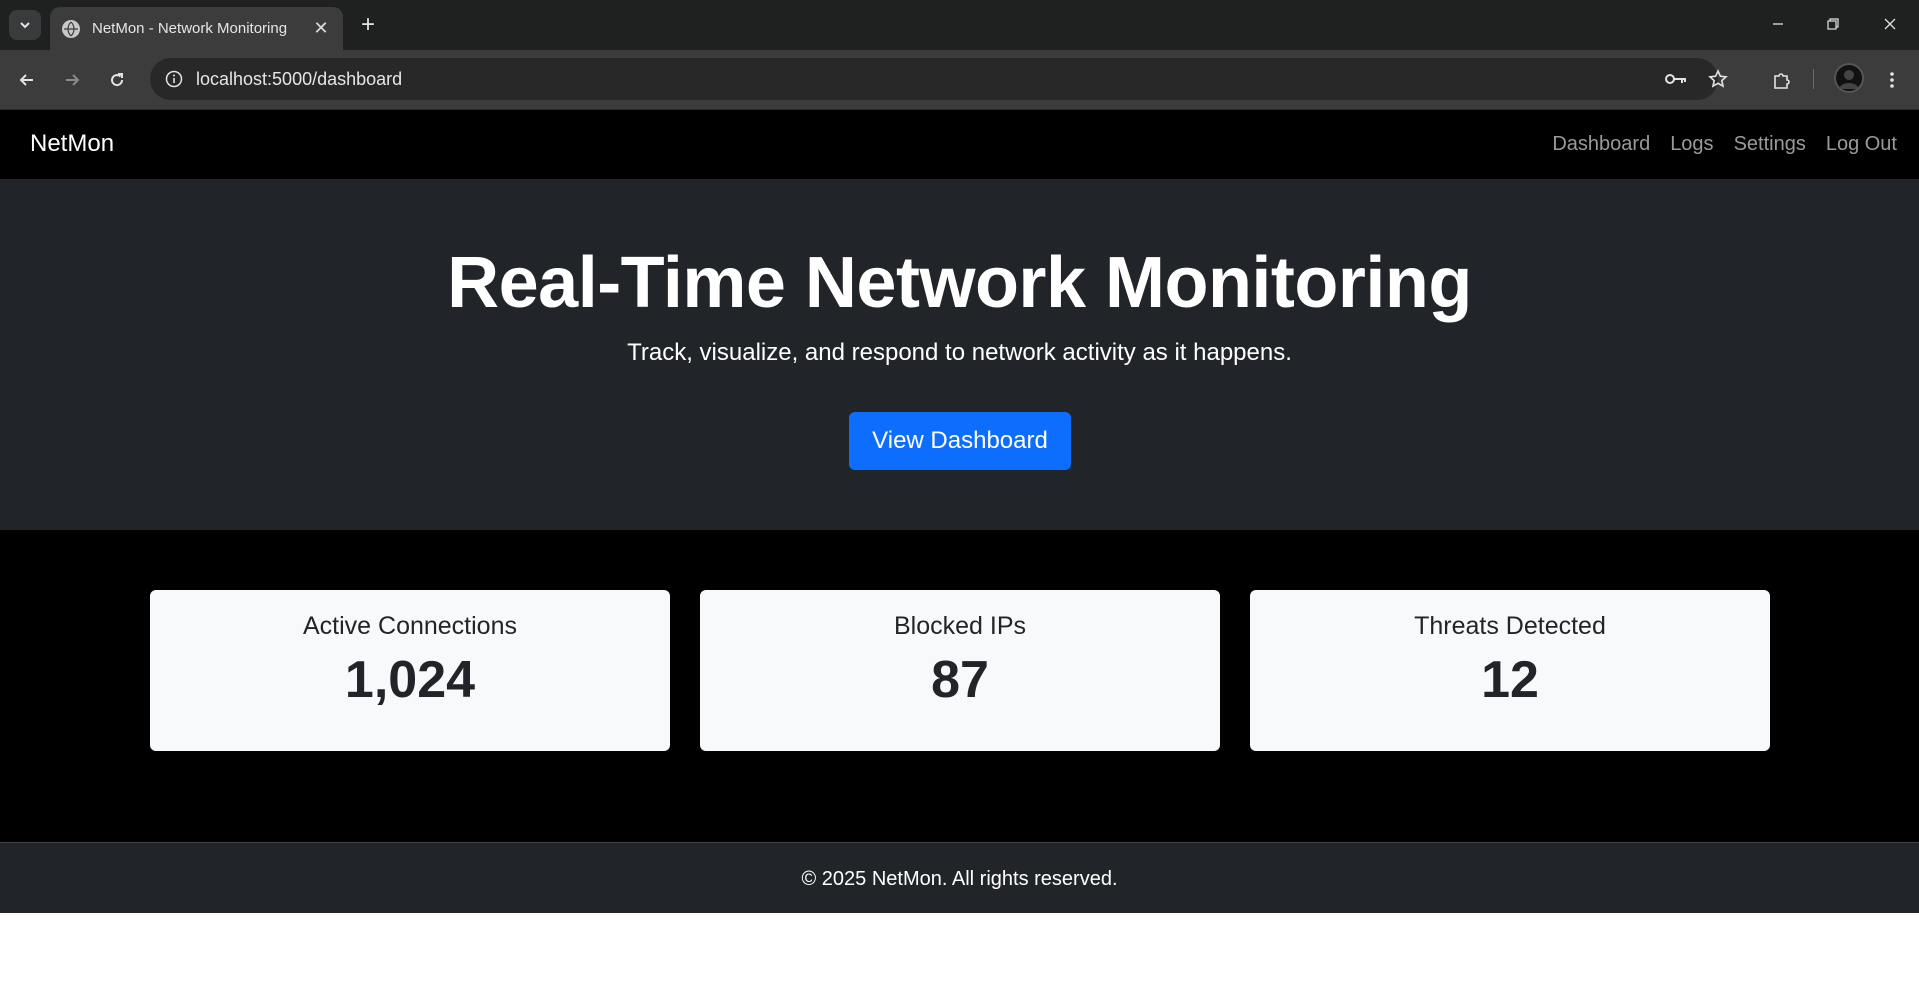  What do you see at coordinates (1601, 144) in the screenshot?
I see `nav-link-dashboard: Dashboard` at bounding box center [1601, 144].